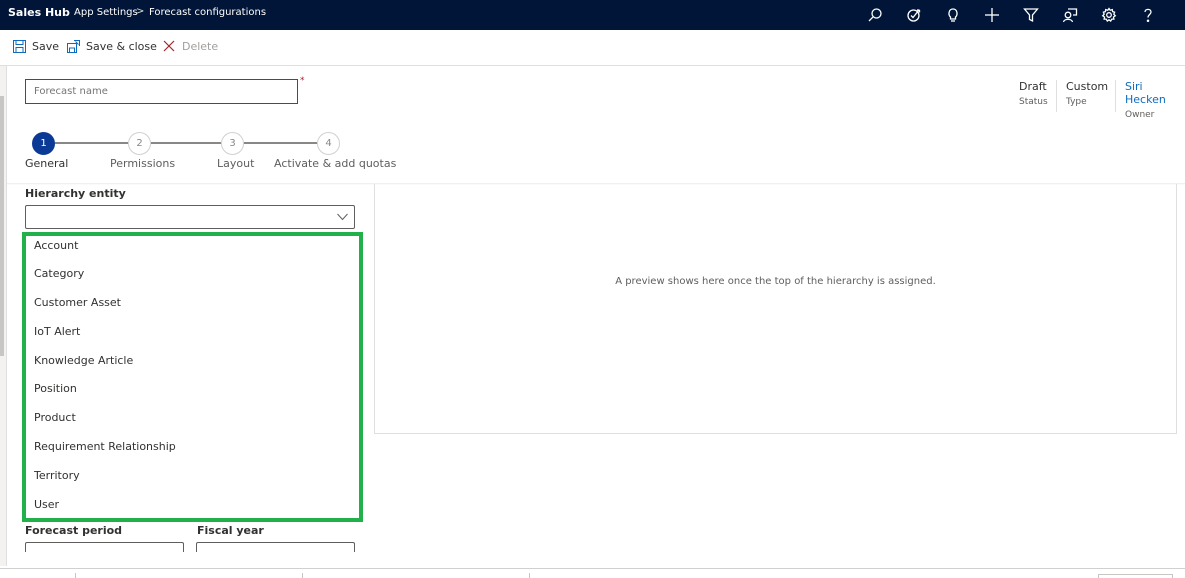 Image resolution: width=1185 pixels, height=578 pixels. Describe the element at coordinates (142, 163) in the screenshot. I see `step-permissions-label: Permissions` at that location.